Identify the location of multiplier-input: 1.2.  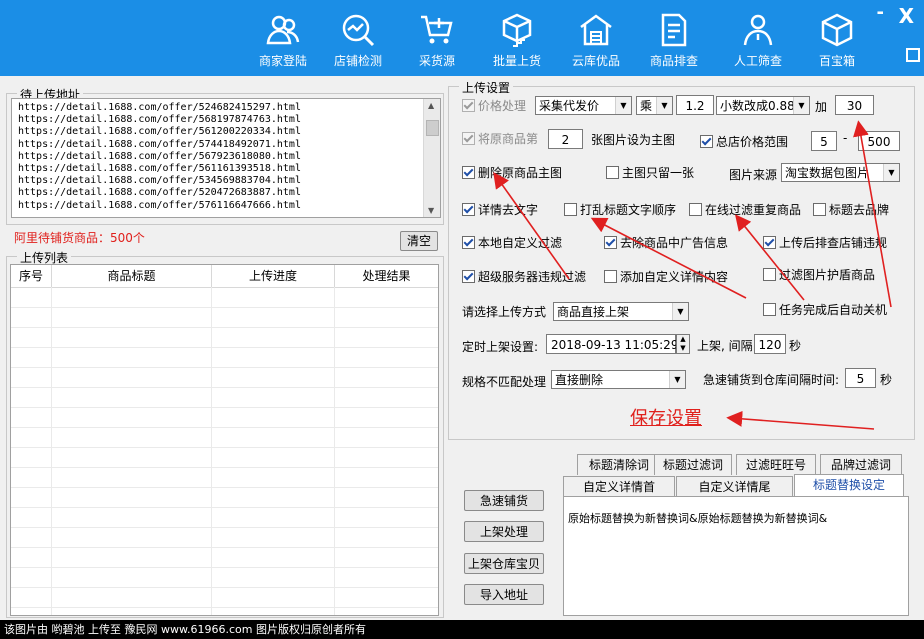
(695, 105).